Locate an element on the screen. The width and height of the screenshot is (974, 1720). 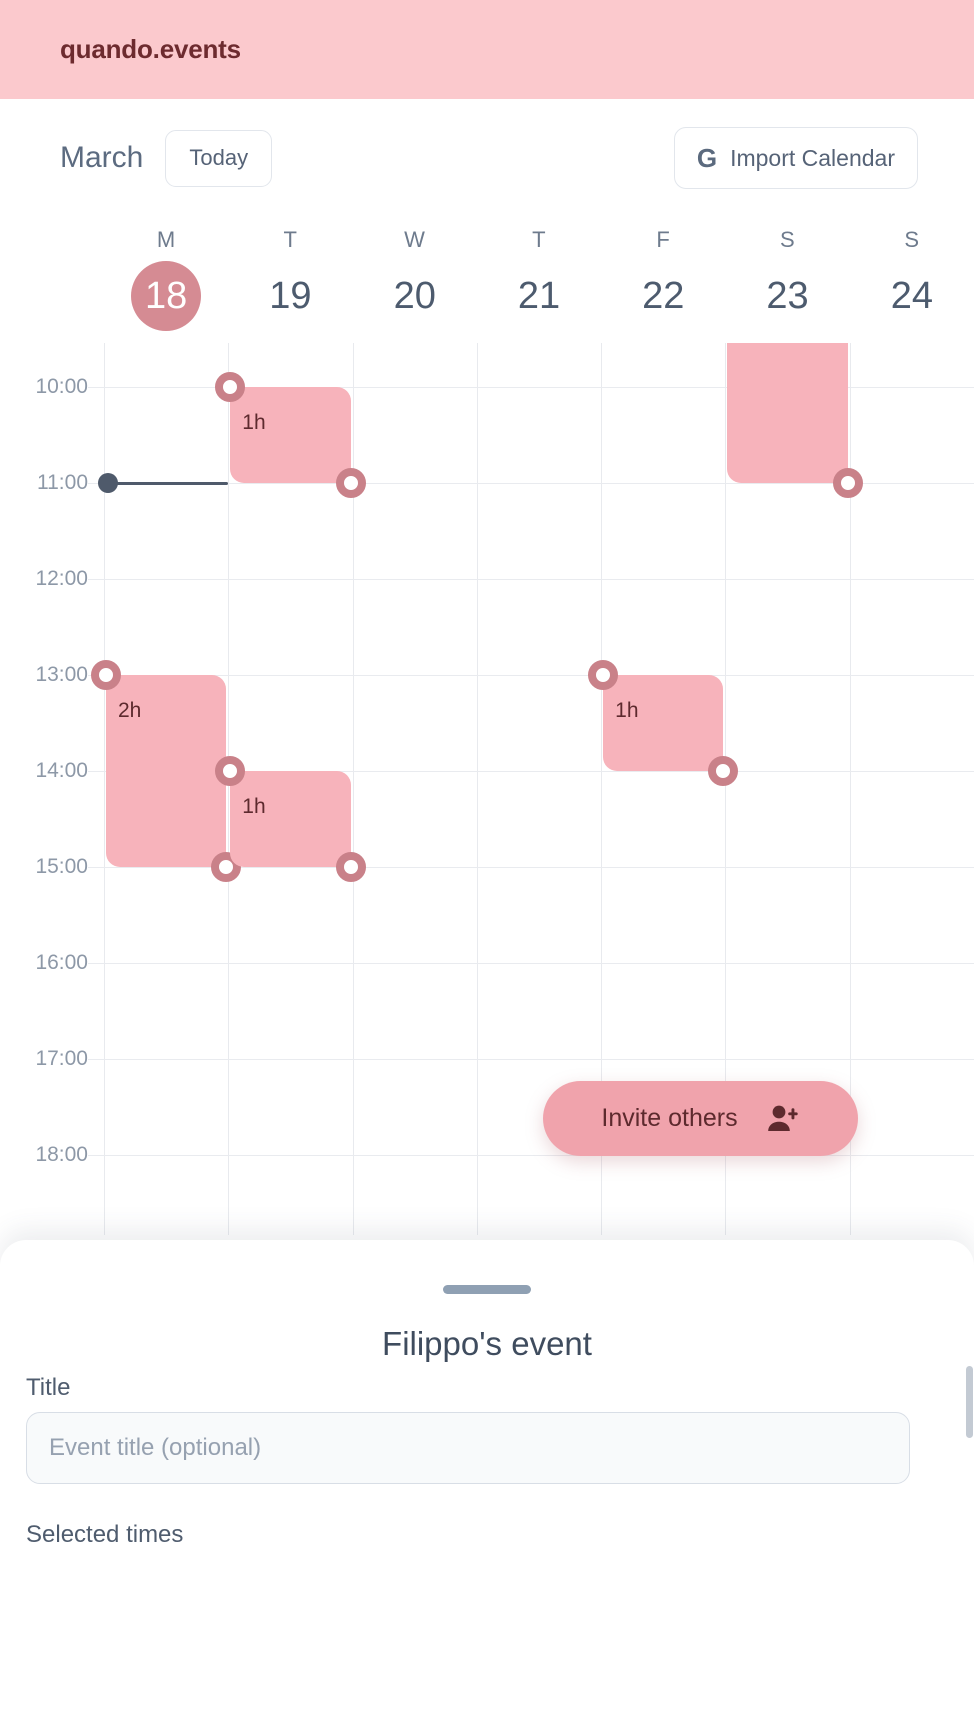
day-number: 21 is located at coordinates (539, 296).